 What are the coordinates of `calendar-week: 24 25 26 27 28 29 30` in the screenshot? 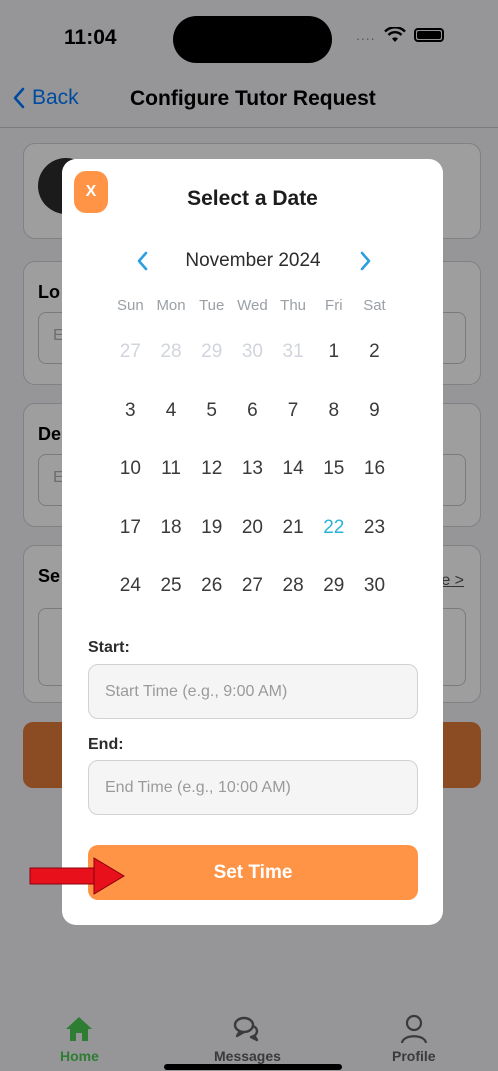 It's located at (273, 600).